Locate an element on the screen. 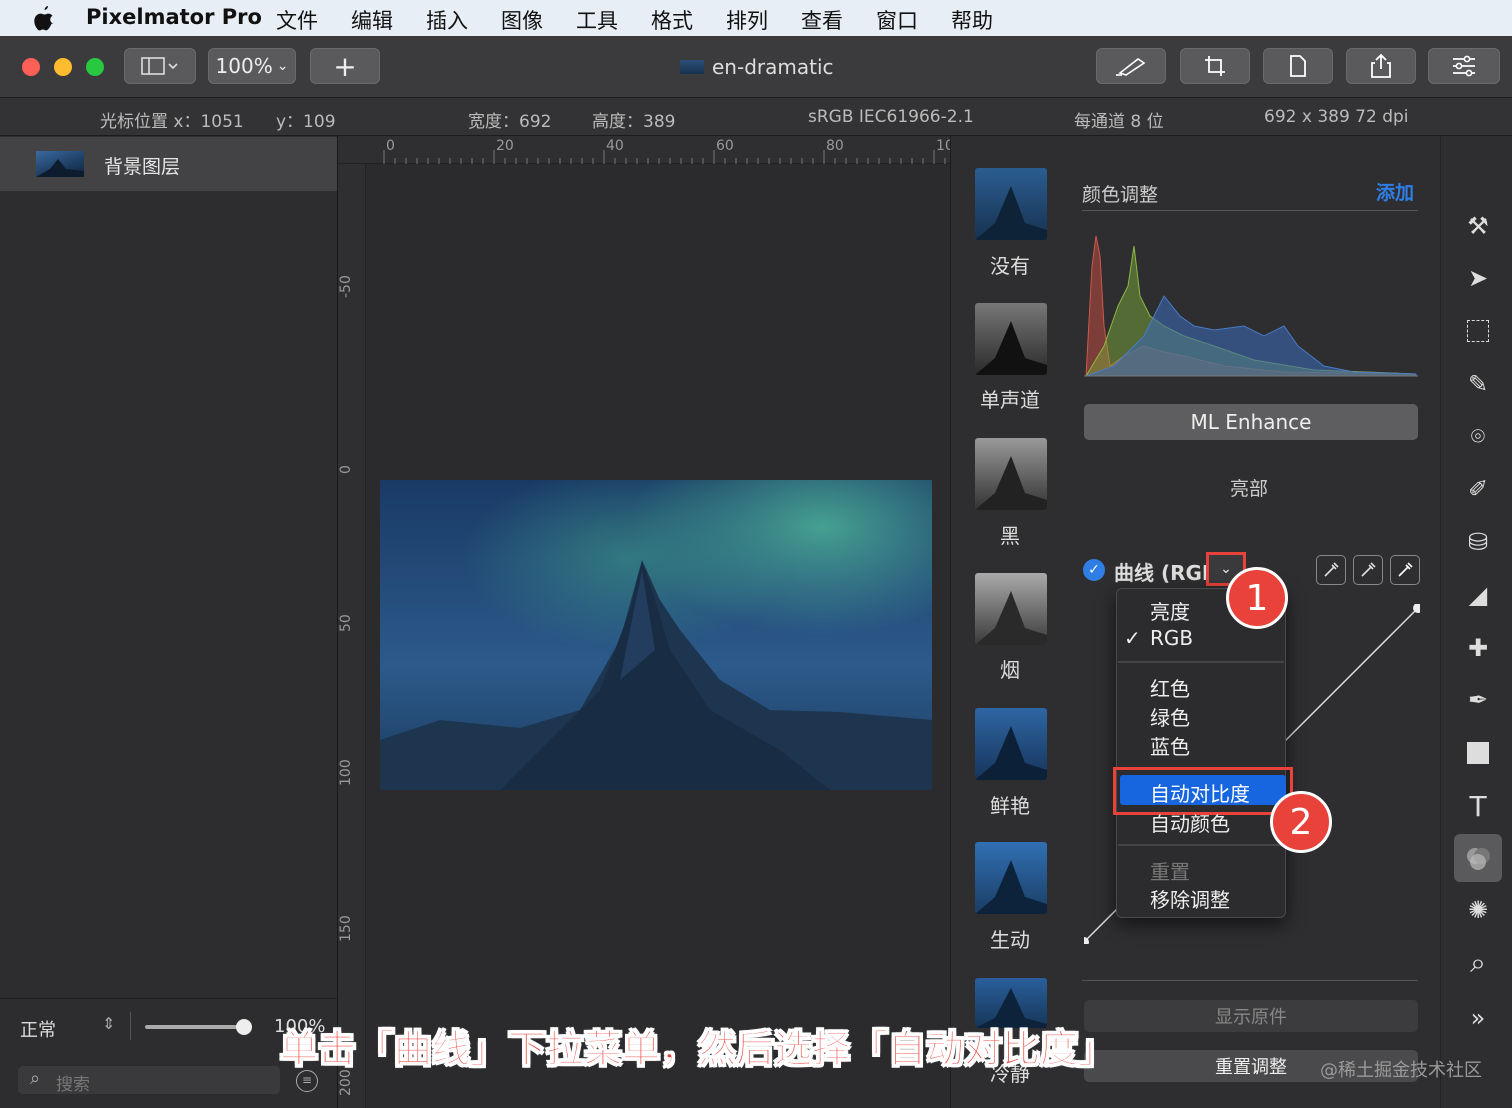 This screenshot has width=1512, height=1108. add-button: + is located at coordinates (345, 66).